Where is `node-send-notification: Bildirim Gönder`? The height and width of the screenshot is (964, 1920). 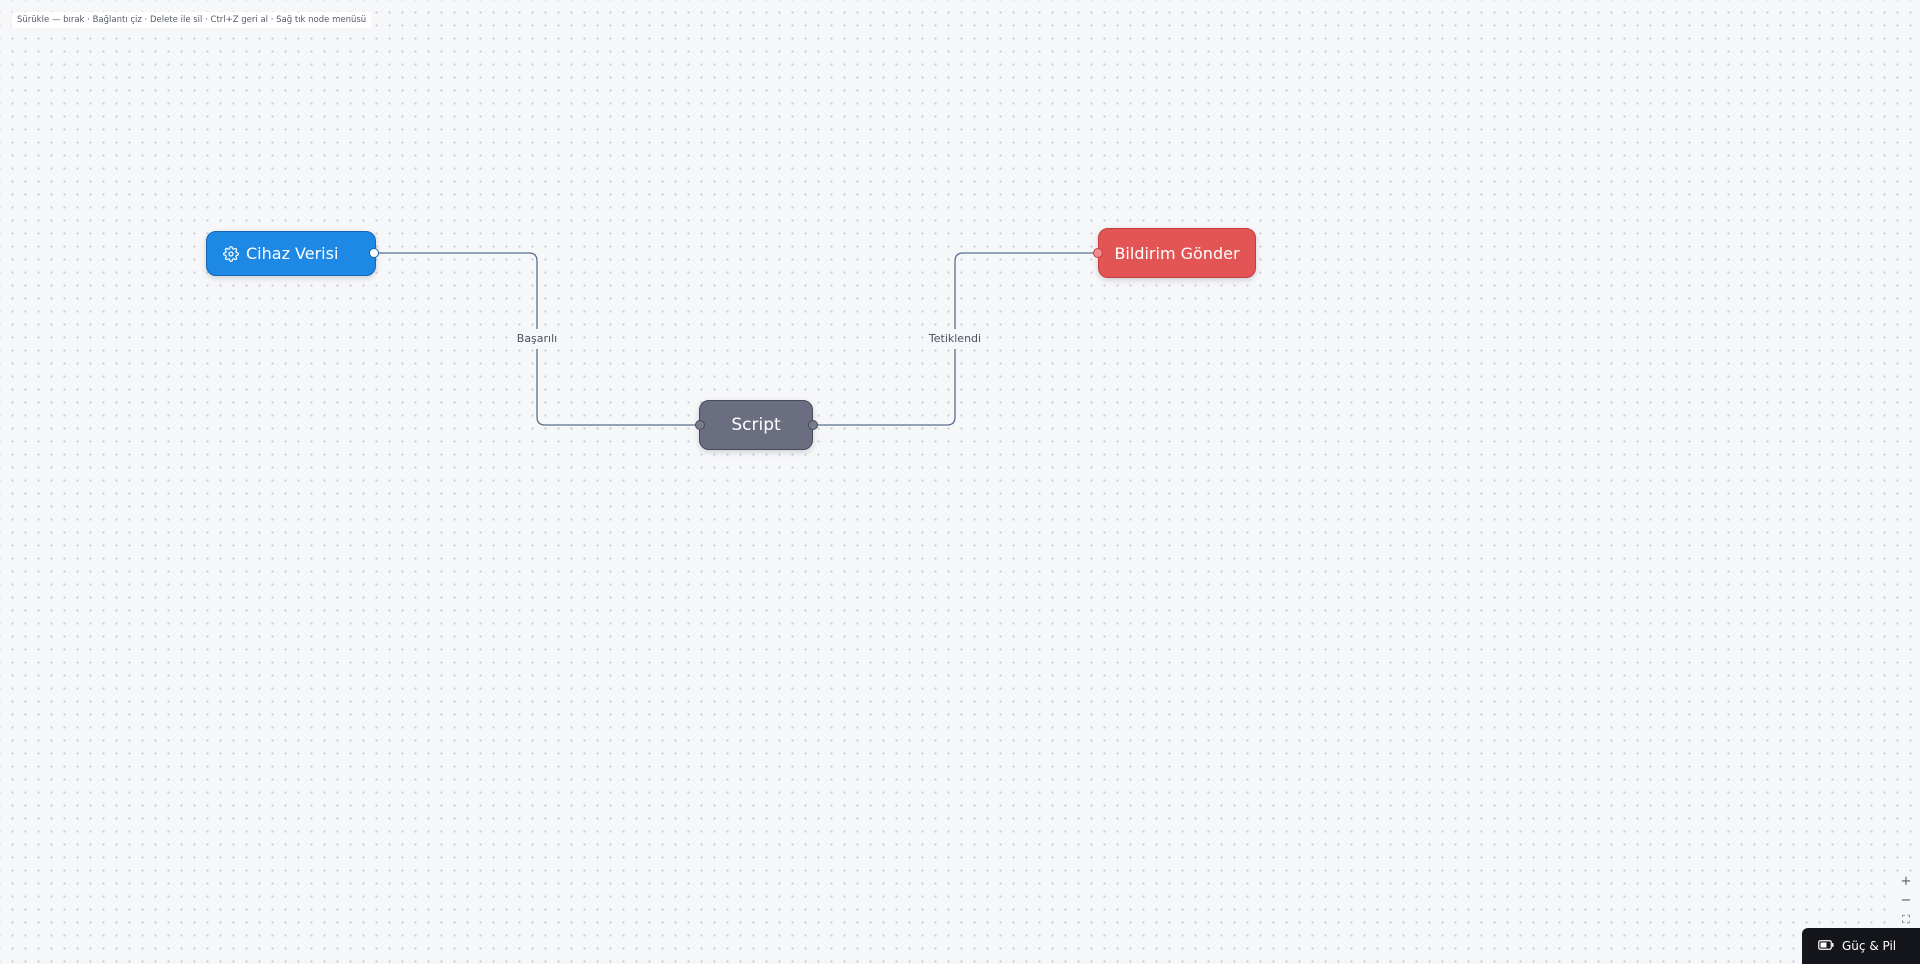
node-send-notification: Bildirim Gönder is located at coordinates (1177, 253).